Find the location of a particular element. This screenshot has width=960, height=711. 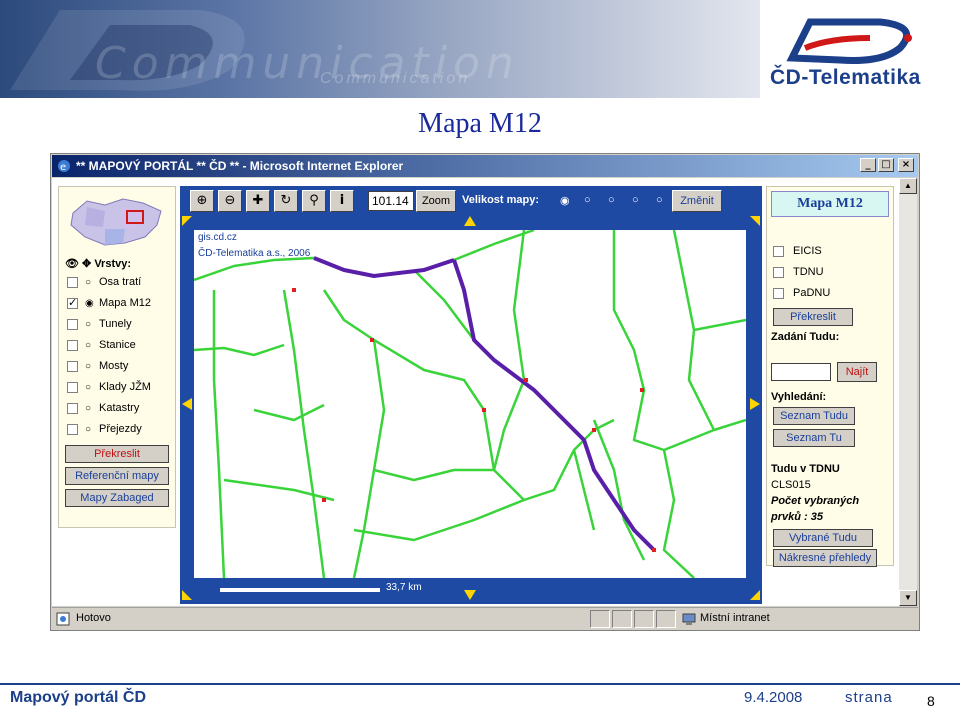

minimize-button: _ is located at coordinates (868, 165).